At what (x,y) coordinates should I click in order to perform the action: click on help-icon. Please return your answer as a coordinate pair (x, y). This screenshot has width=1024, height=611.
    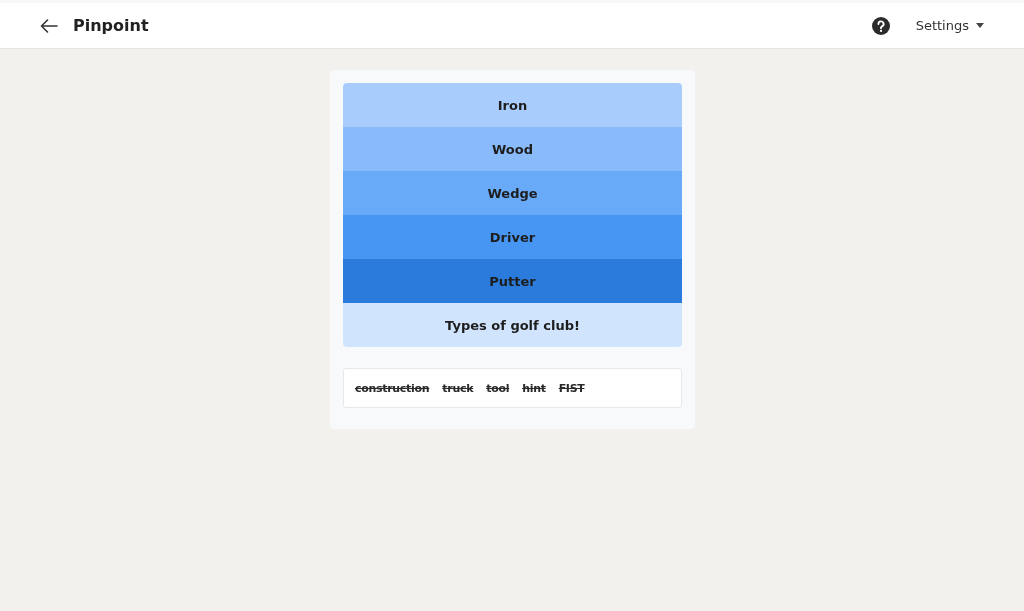
    Looking at the image, I should click on (880, 25).